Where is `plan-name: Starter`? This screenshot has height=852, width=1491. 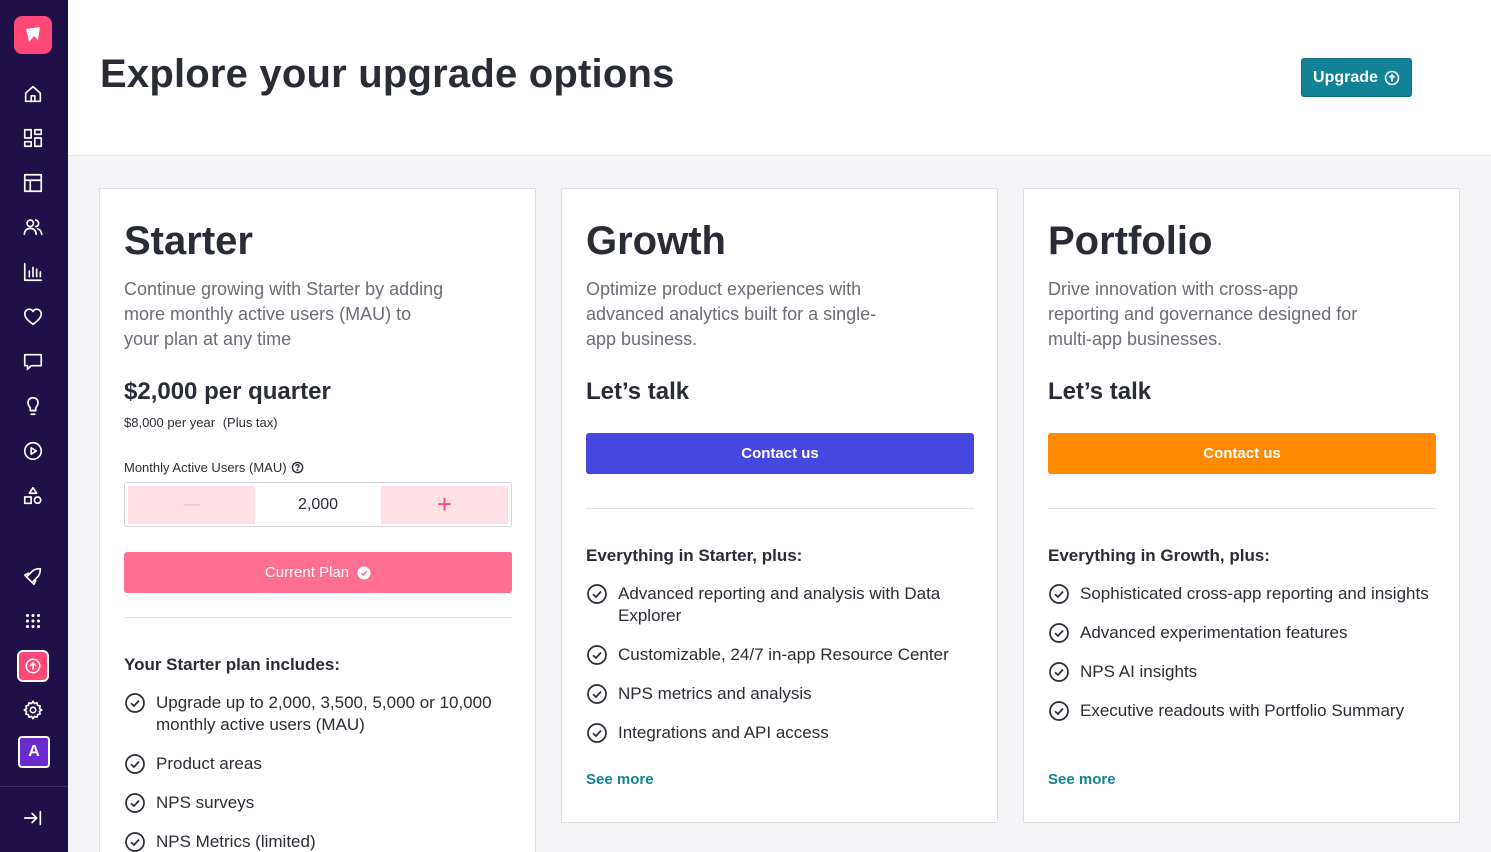 plan-name: Starter is located at coordinates (188, 241).